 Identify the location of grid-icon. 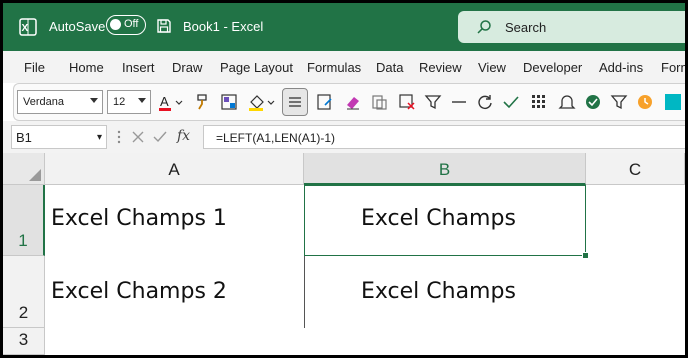
(539, 102).